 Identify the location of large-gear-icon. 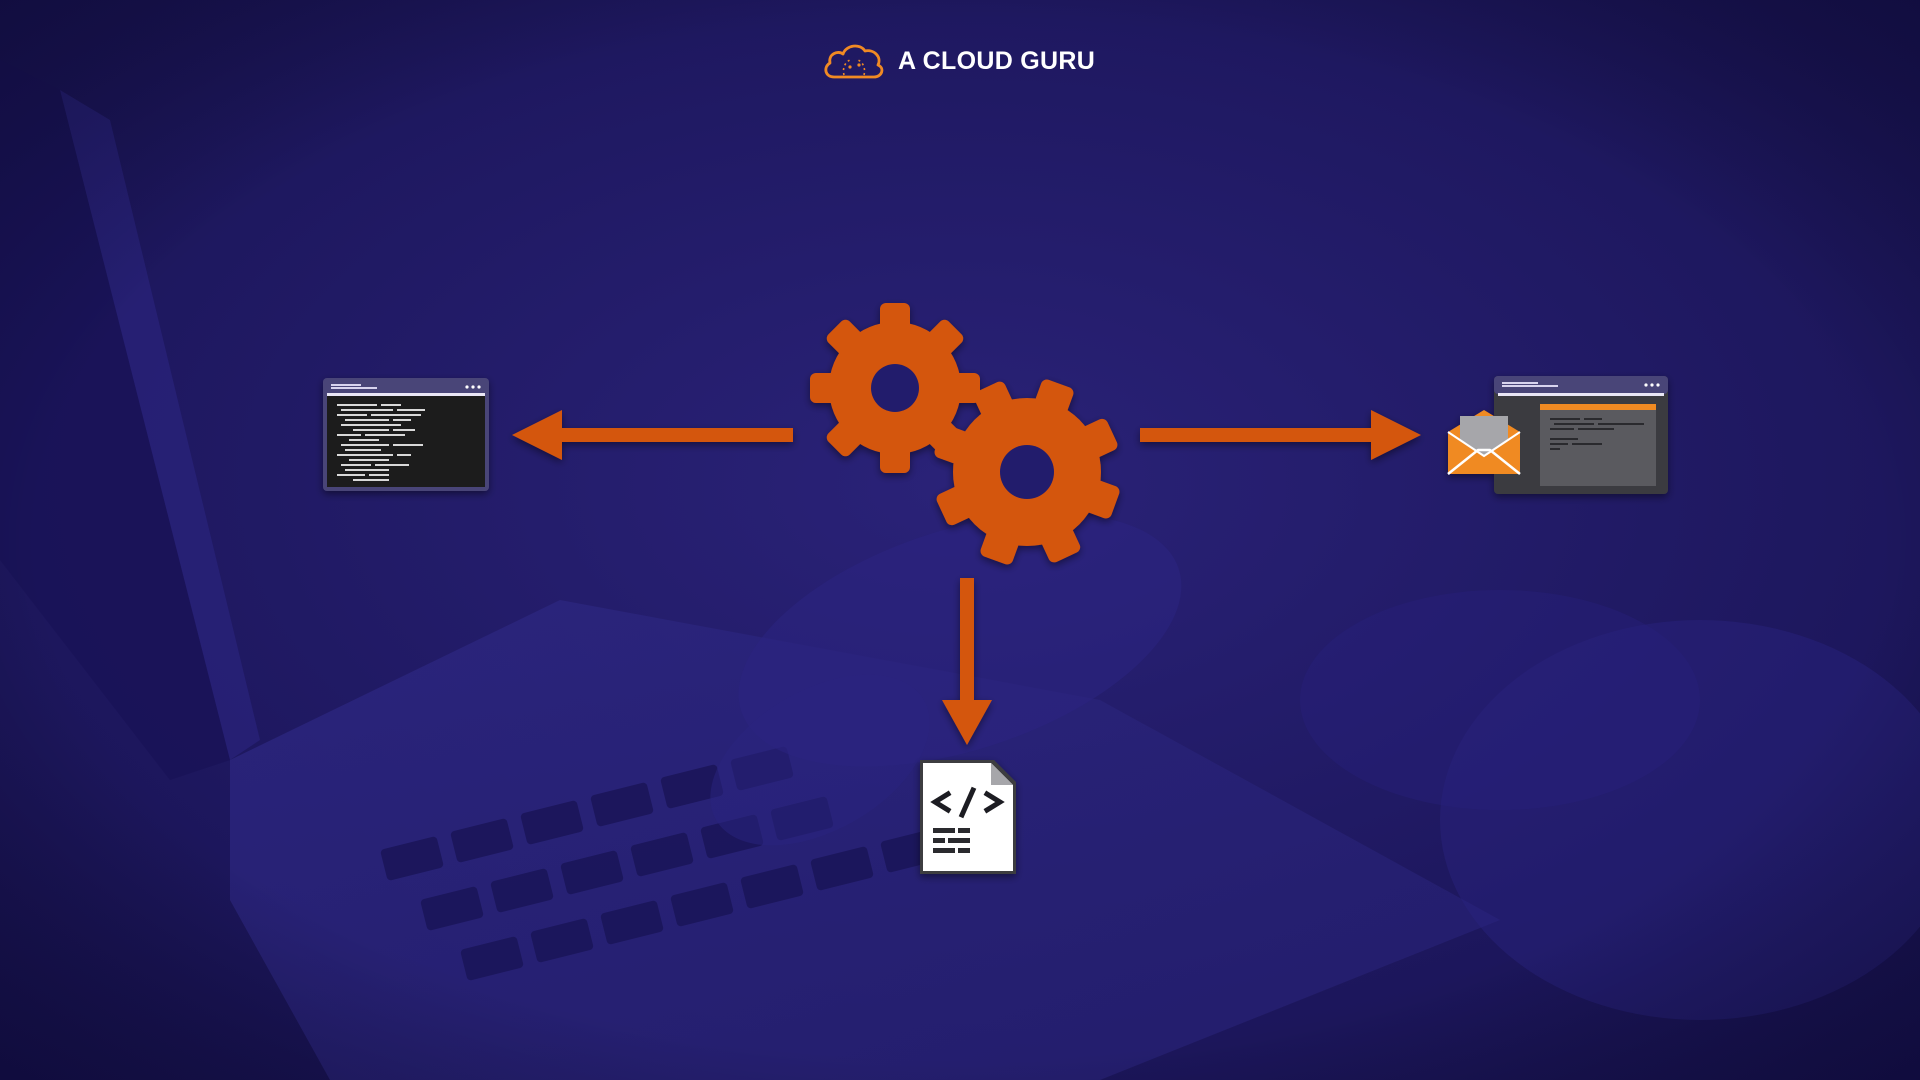
(1027, 472).